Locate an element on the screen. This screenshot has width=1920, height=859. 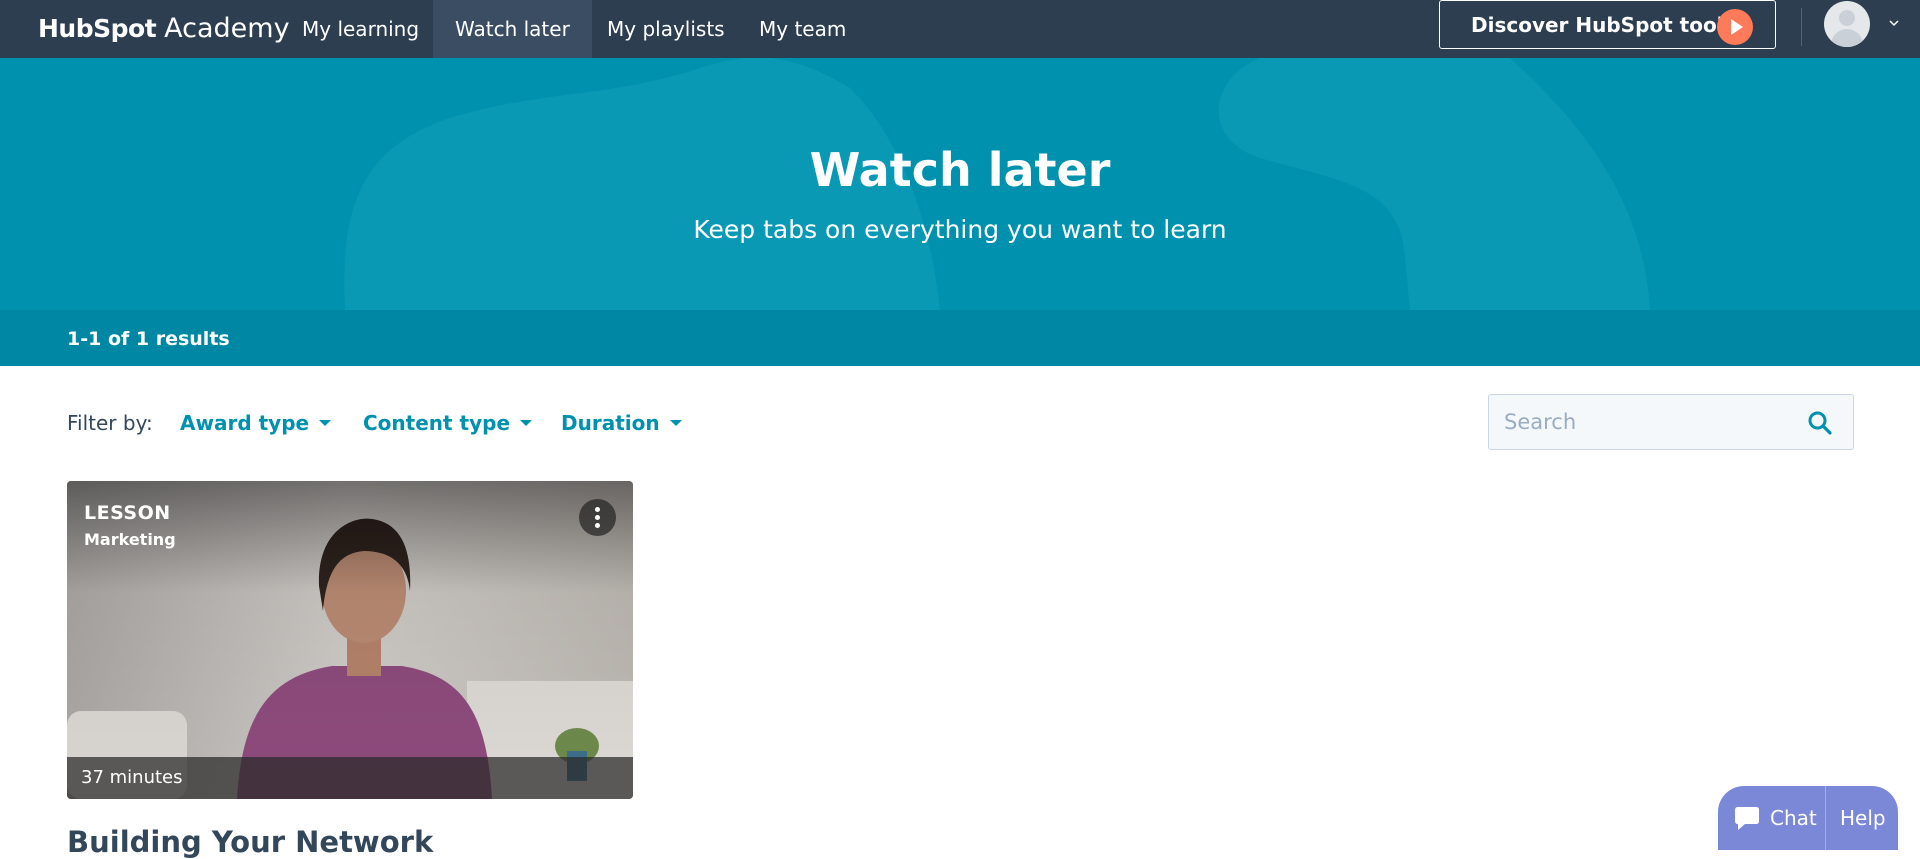
search-box is located at coordinates (1671, 422).